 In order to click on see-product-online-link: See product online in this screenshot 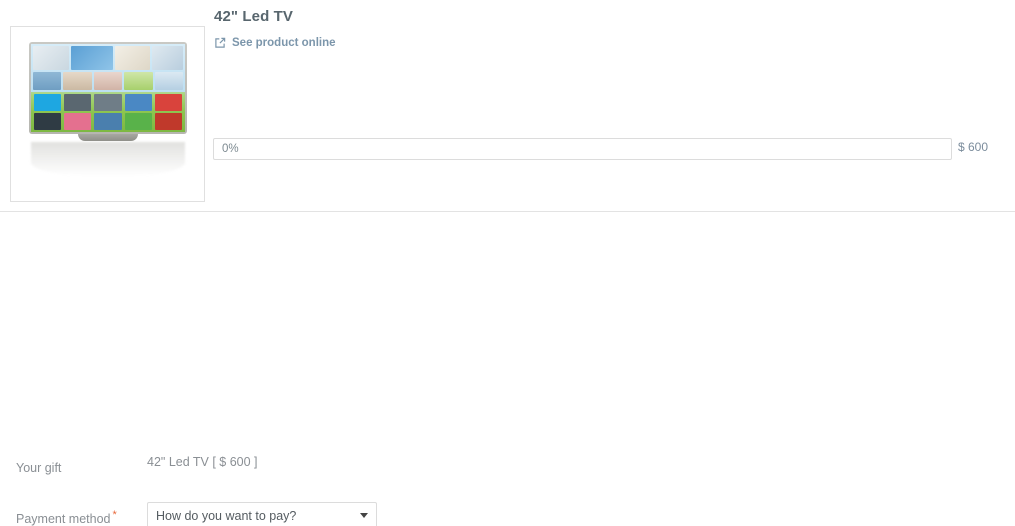, I will do `click(275, 43)`.